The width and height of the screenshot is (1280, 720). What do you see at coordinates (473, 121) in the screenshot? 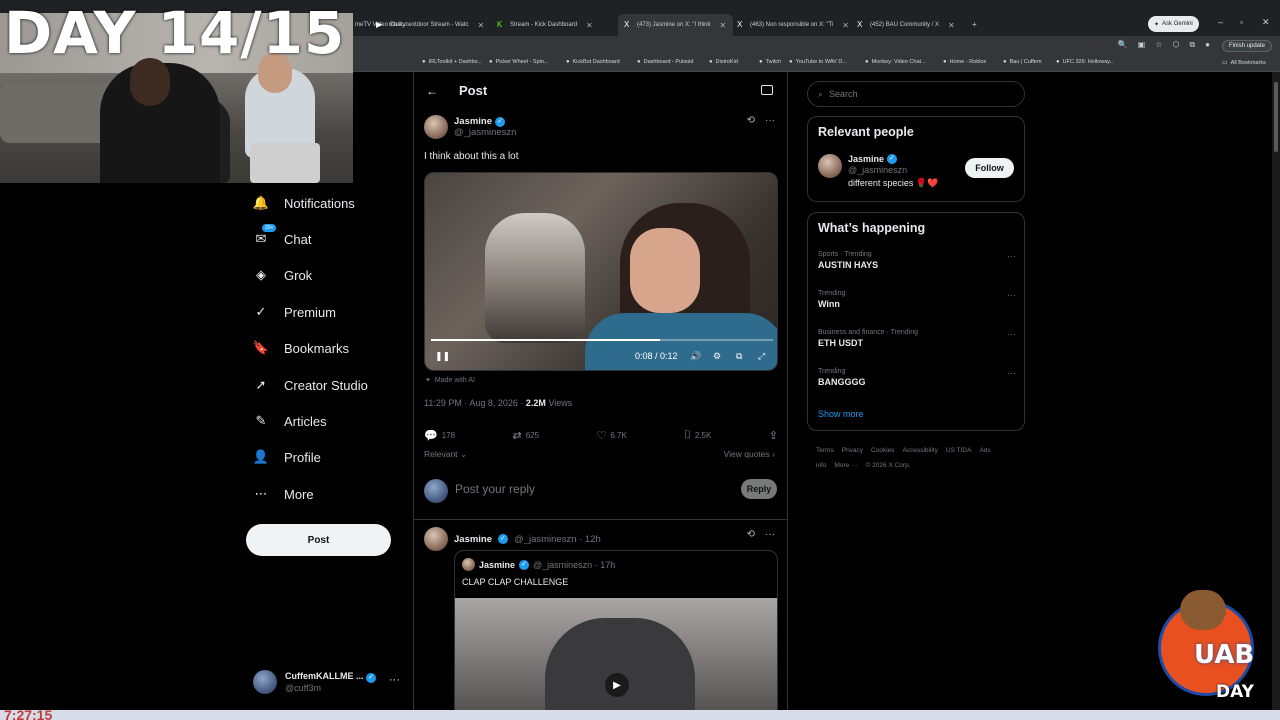
I see `author-name: Jasmine` at bounding box center [473, 121].